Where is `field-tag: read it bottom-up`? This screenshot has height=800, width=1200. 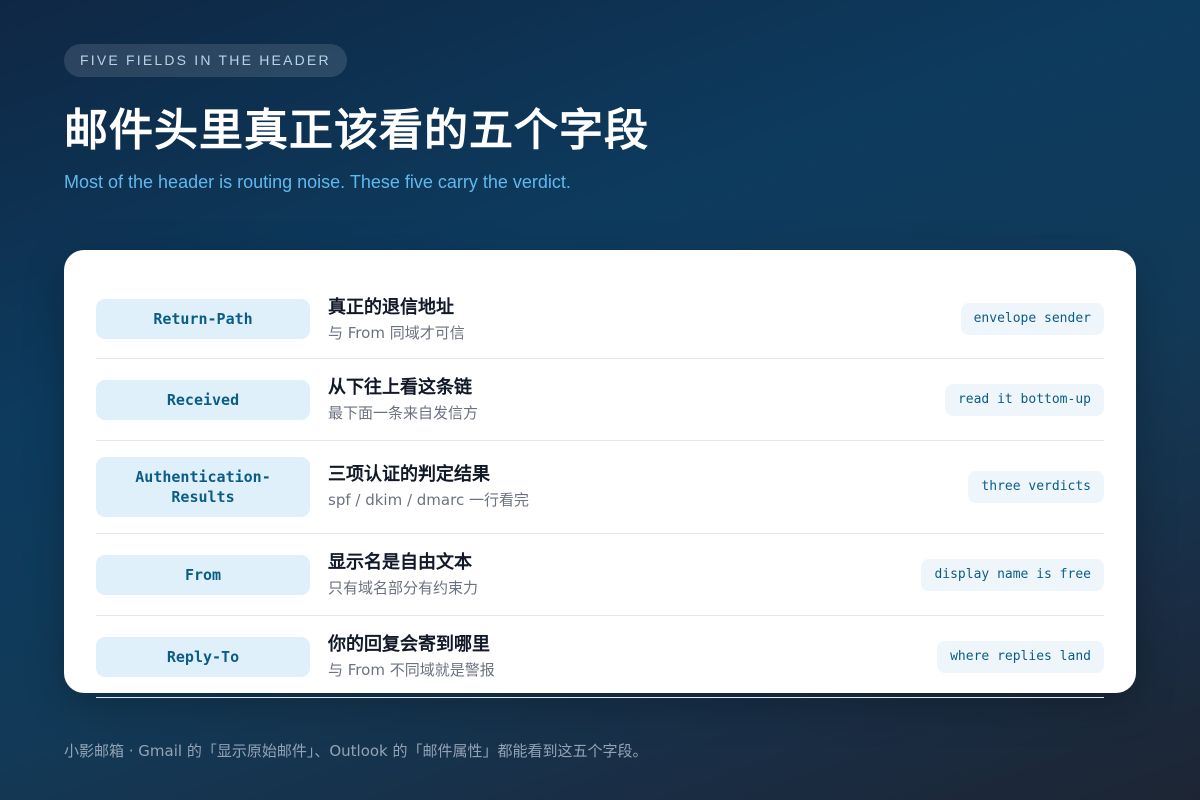 field-tag: read it bottom-up is located at coordinates (1024, 399).